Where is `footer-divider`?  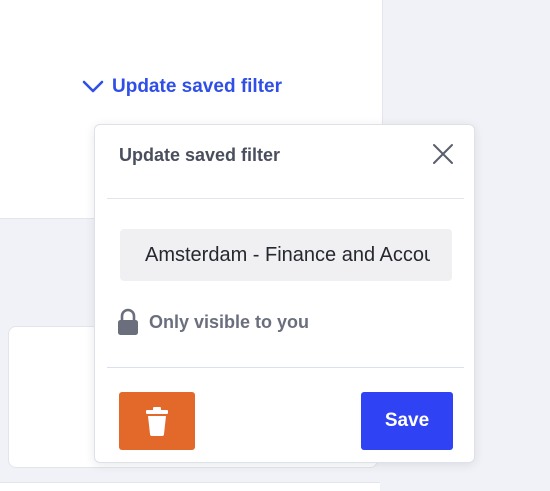
footer-divider is located at coordinates (285, 367).